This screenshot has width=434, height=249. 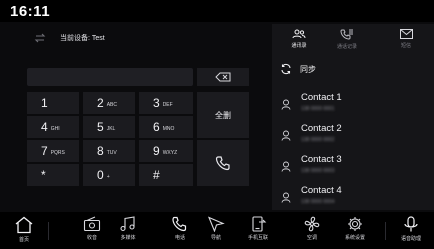 I want to click on dock-radio: 收音, so click(x=92, y=231).